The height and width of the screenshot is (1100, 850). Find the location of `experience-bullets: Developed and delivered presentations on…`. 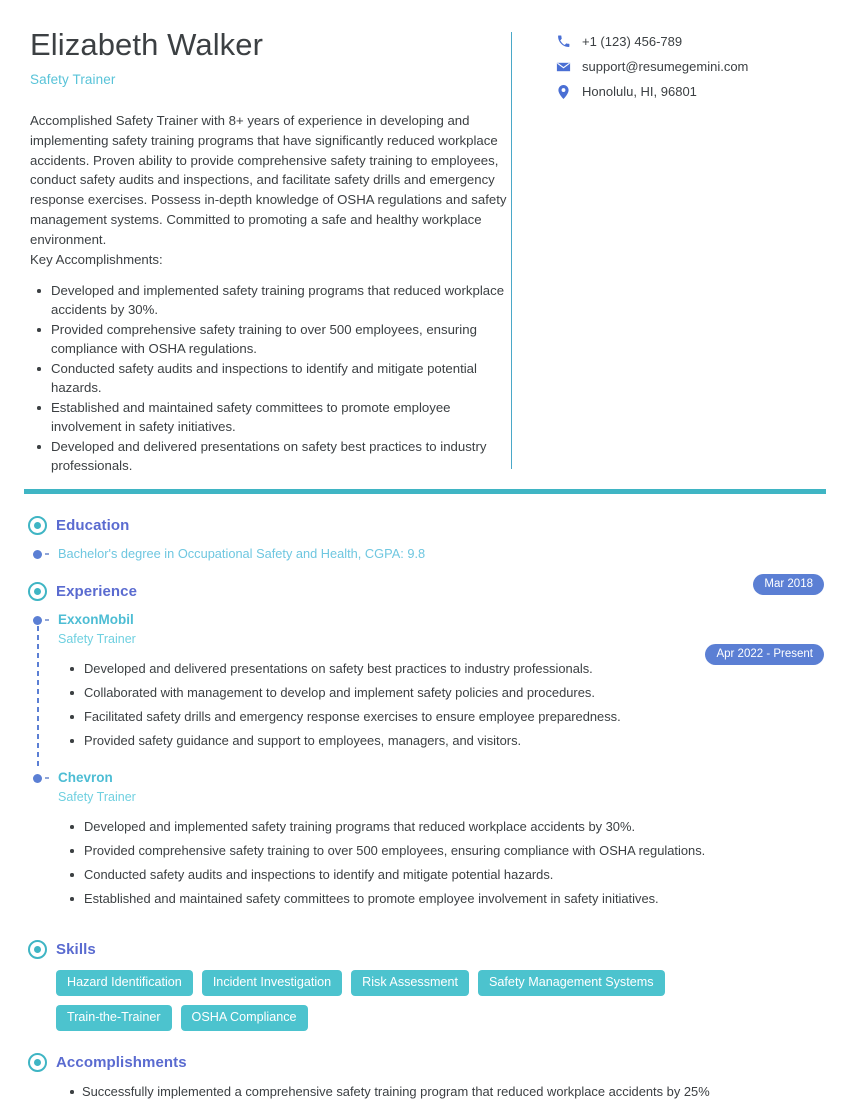

experience-bullets: Developed and delivered presentations on… is located at coordinates (441, 704).